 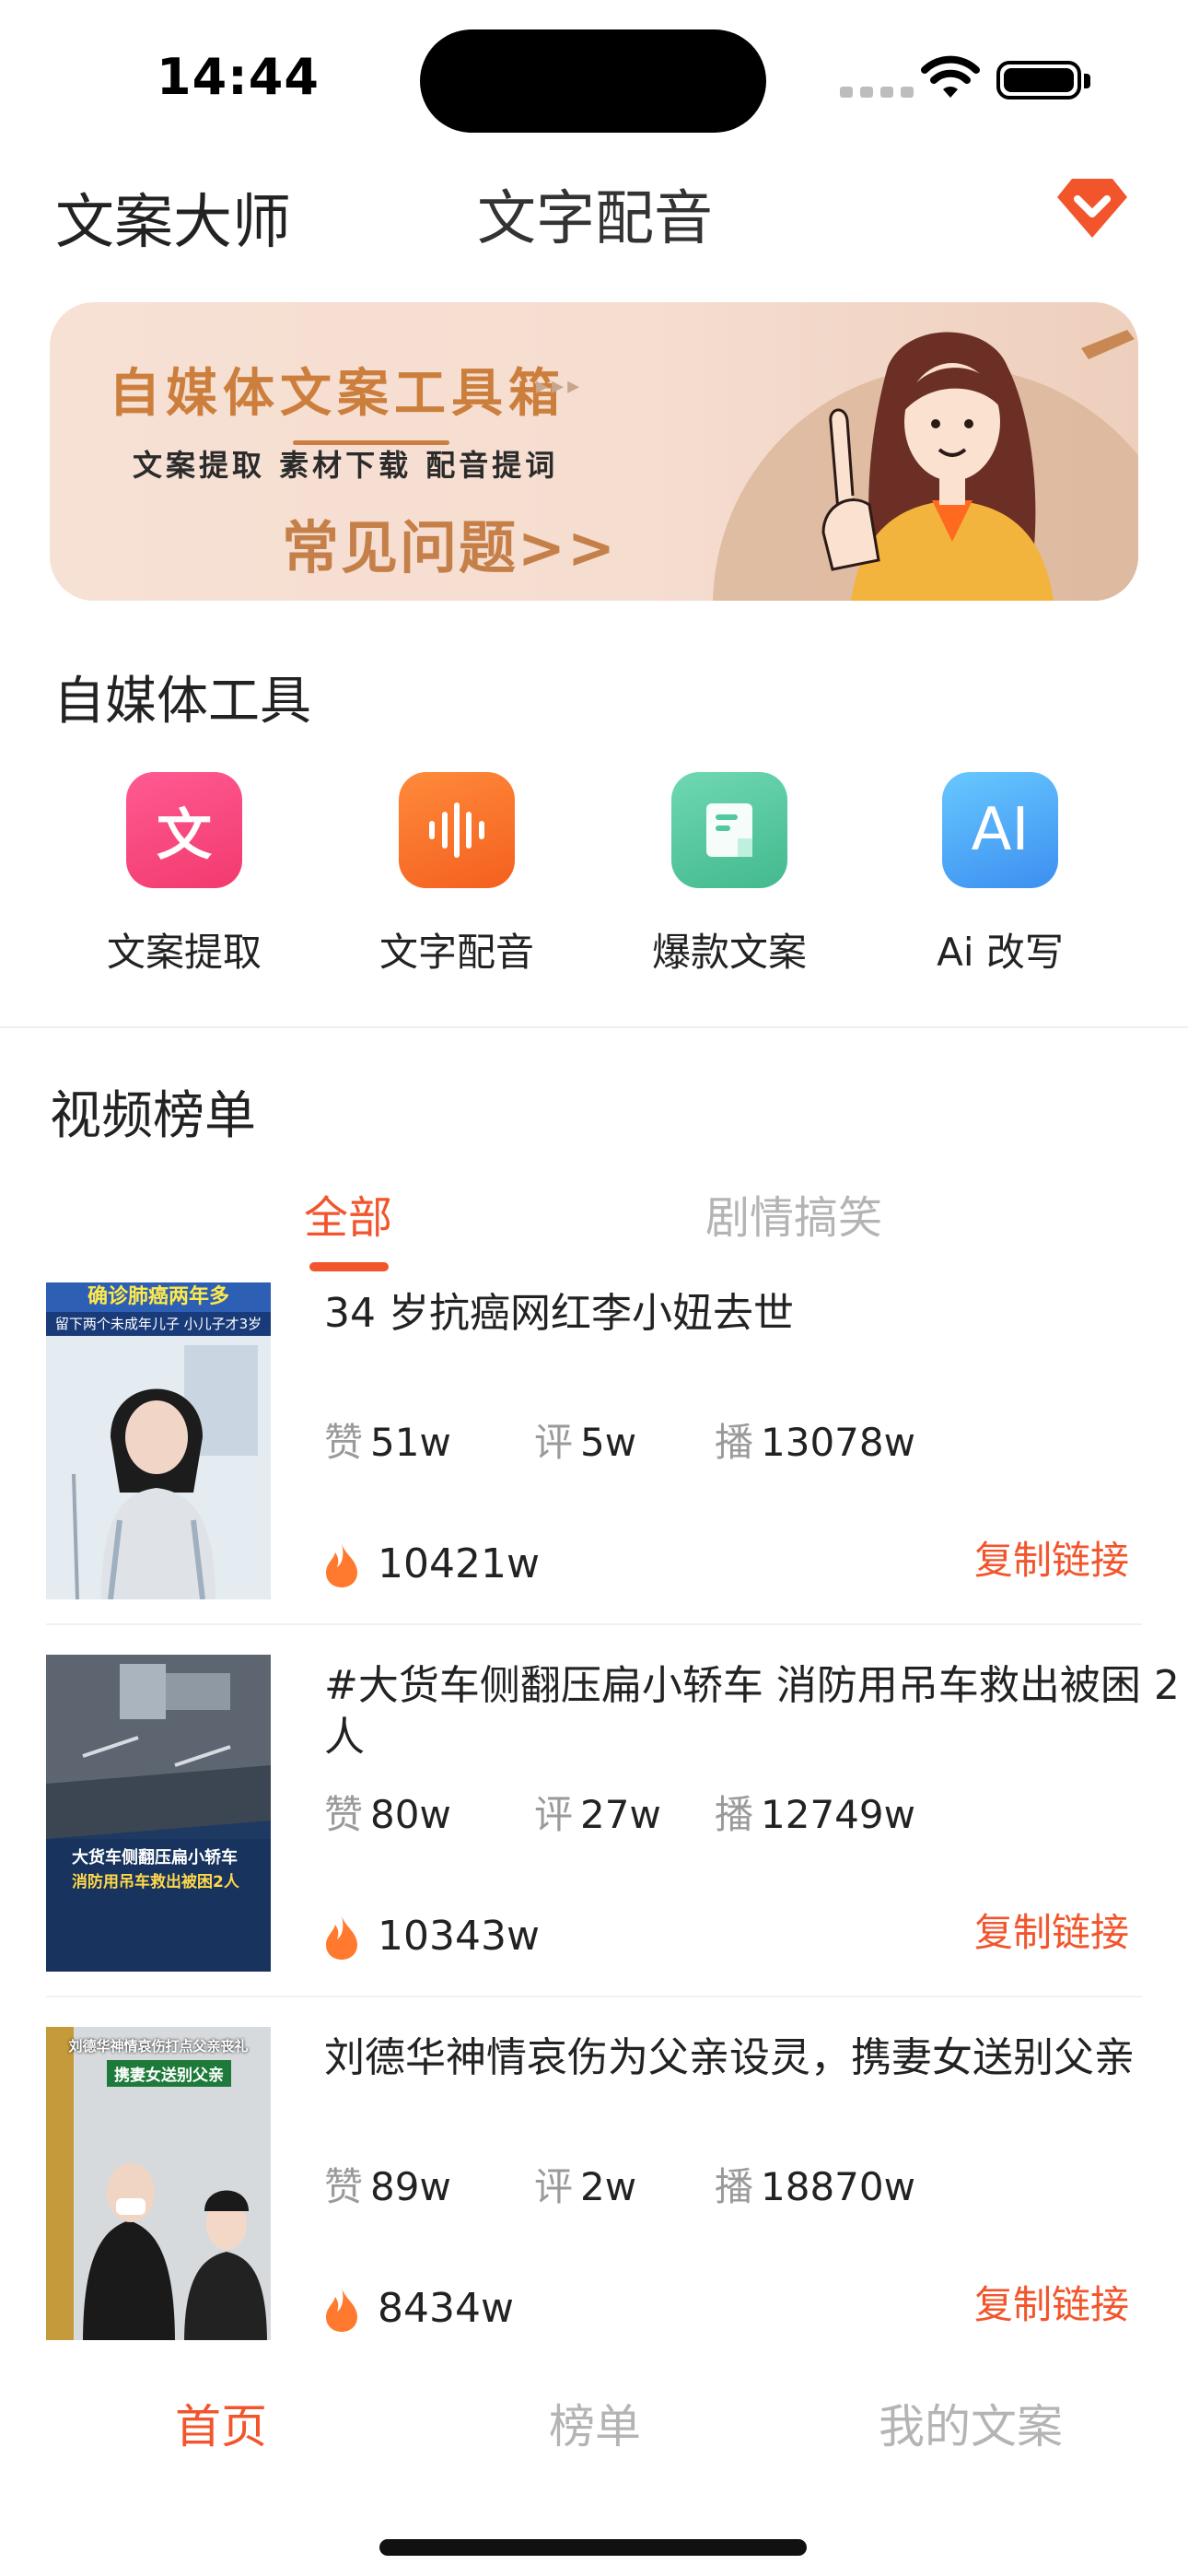 I want to click on video-thumbnail: 大货车侧翻压扁小轿车 消防用吊车救出被困2人, so click(x=158, y=1813).